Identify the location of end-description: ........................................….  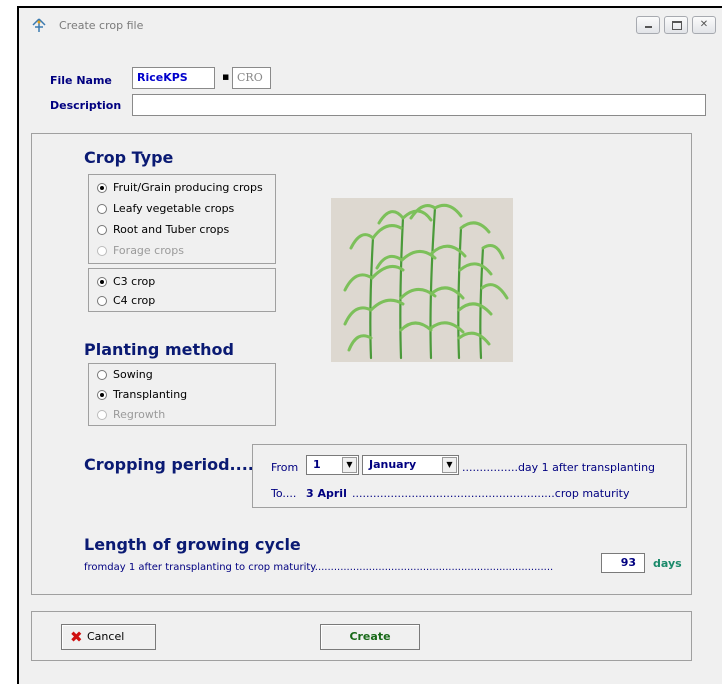
(491, 493).